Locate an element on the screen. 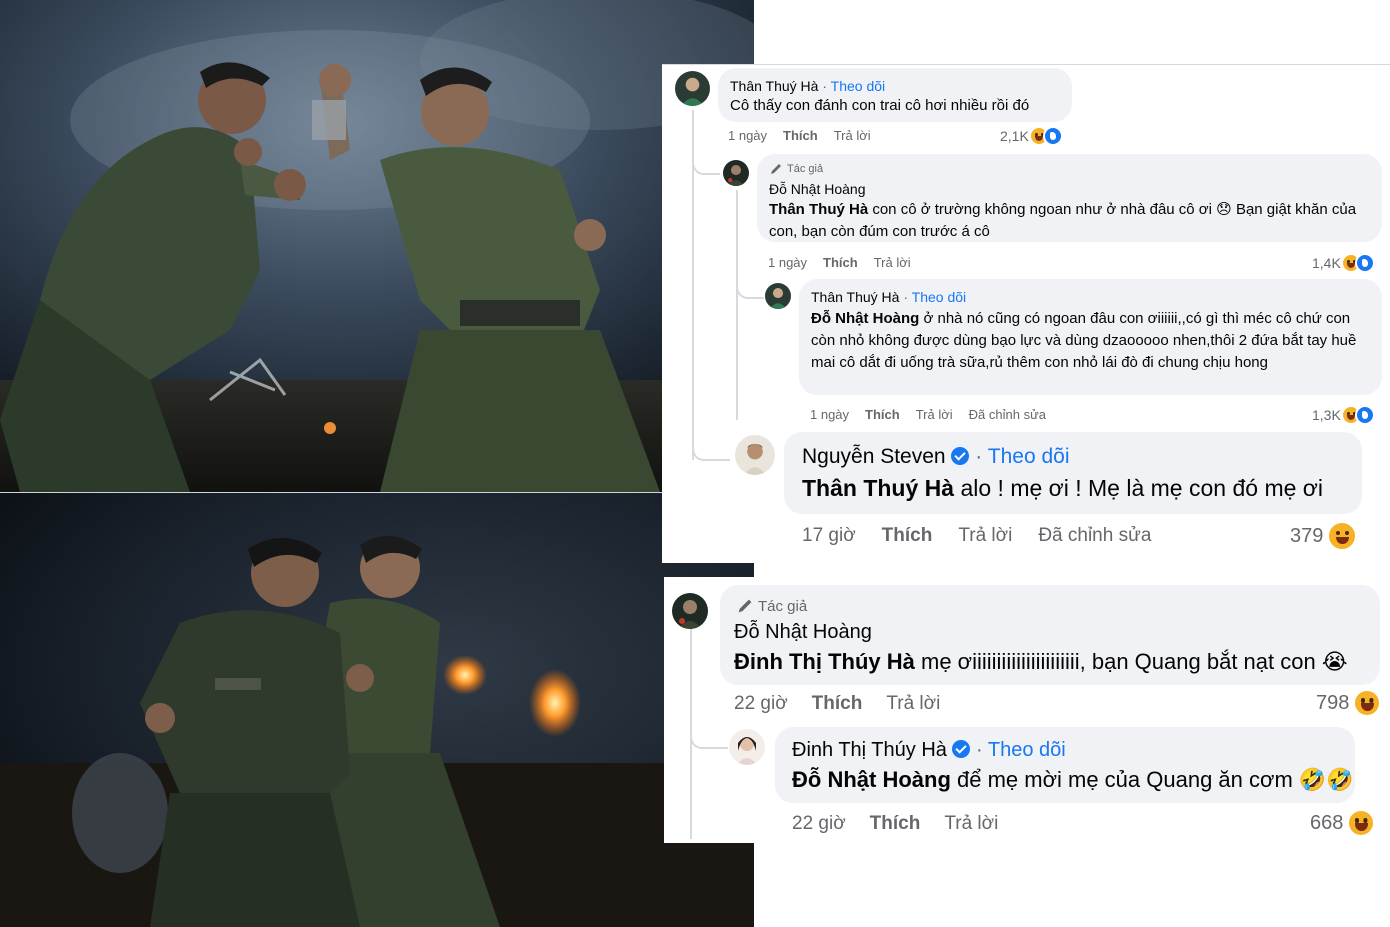 Image resolution: width=1390 pixels, height=927 pixels. comment-actions: 1 ngày Thích Trả lời Đã chỉnh sửa is located at coordinates (928, 414).